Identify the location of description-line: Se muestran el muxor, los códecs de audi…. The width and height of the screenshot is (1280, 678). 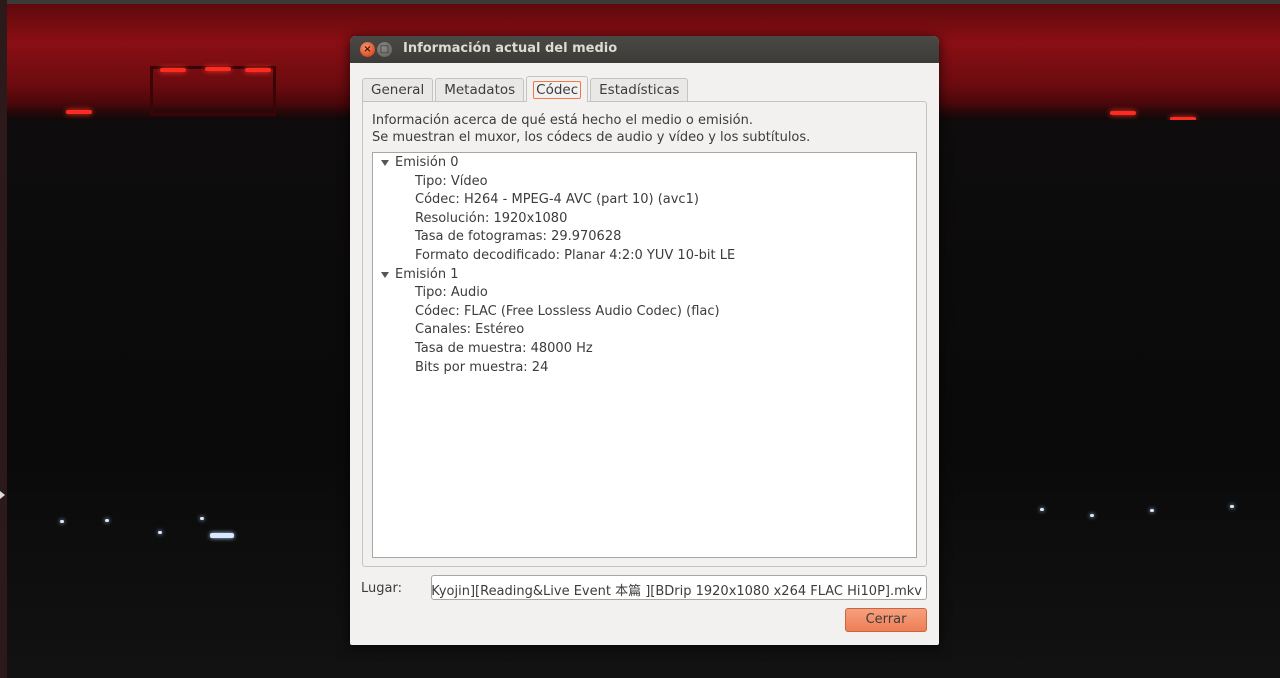
(591, 137).